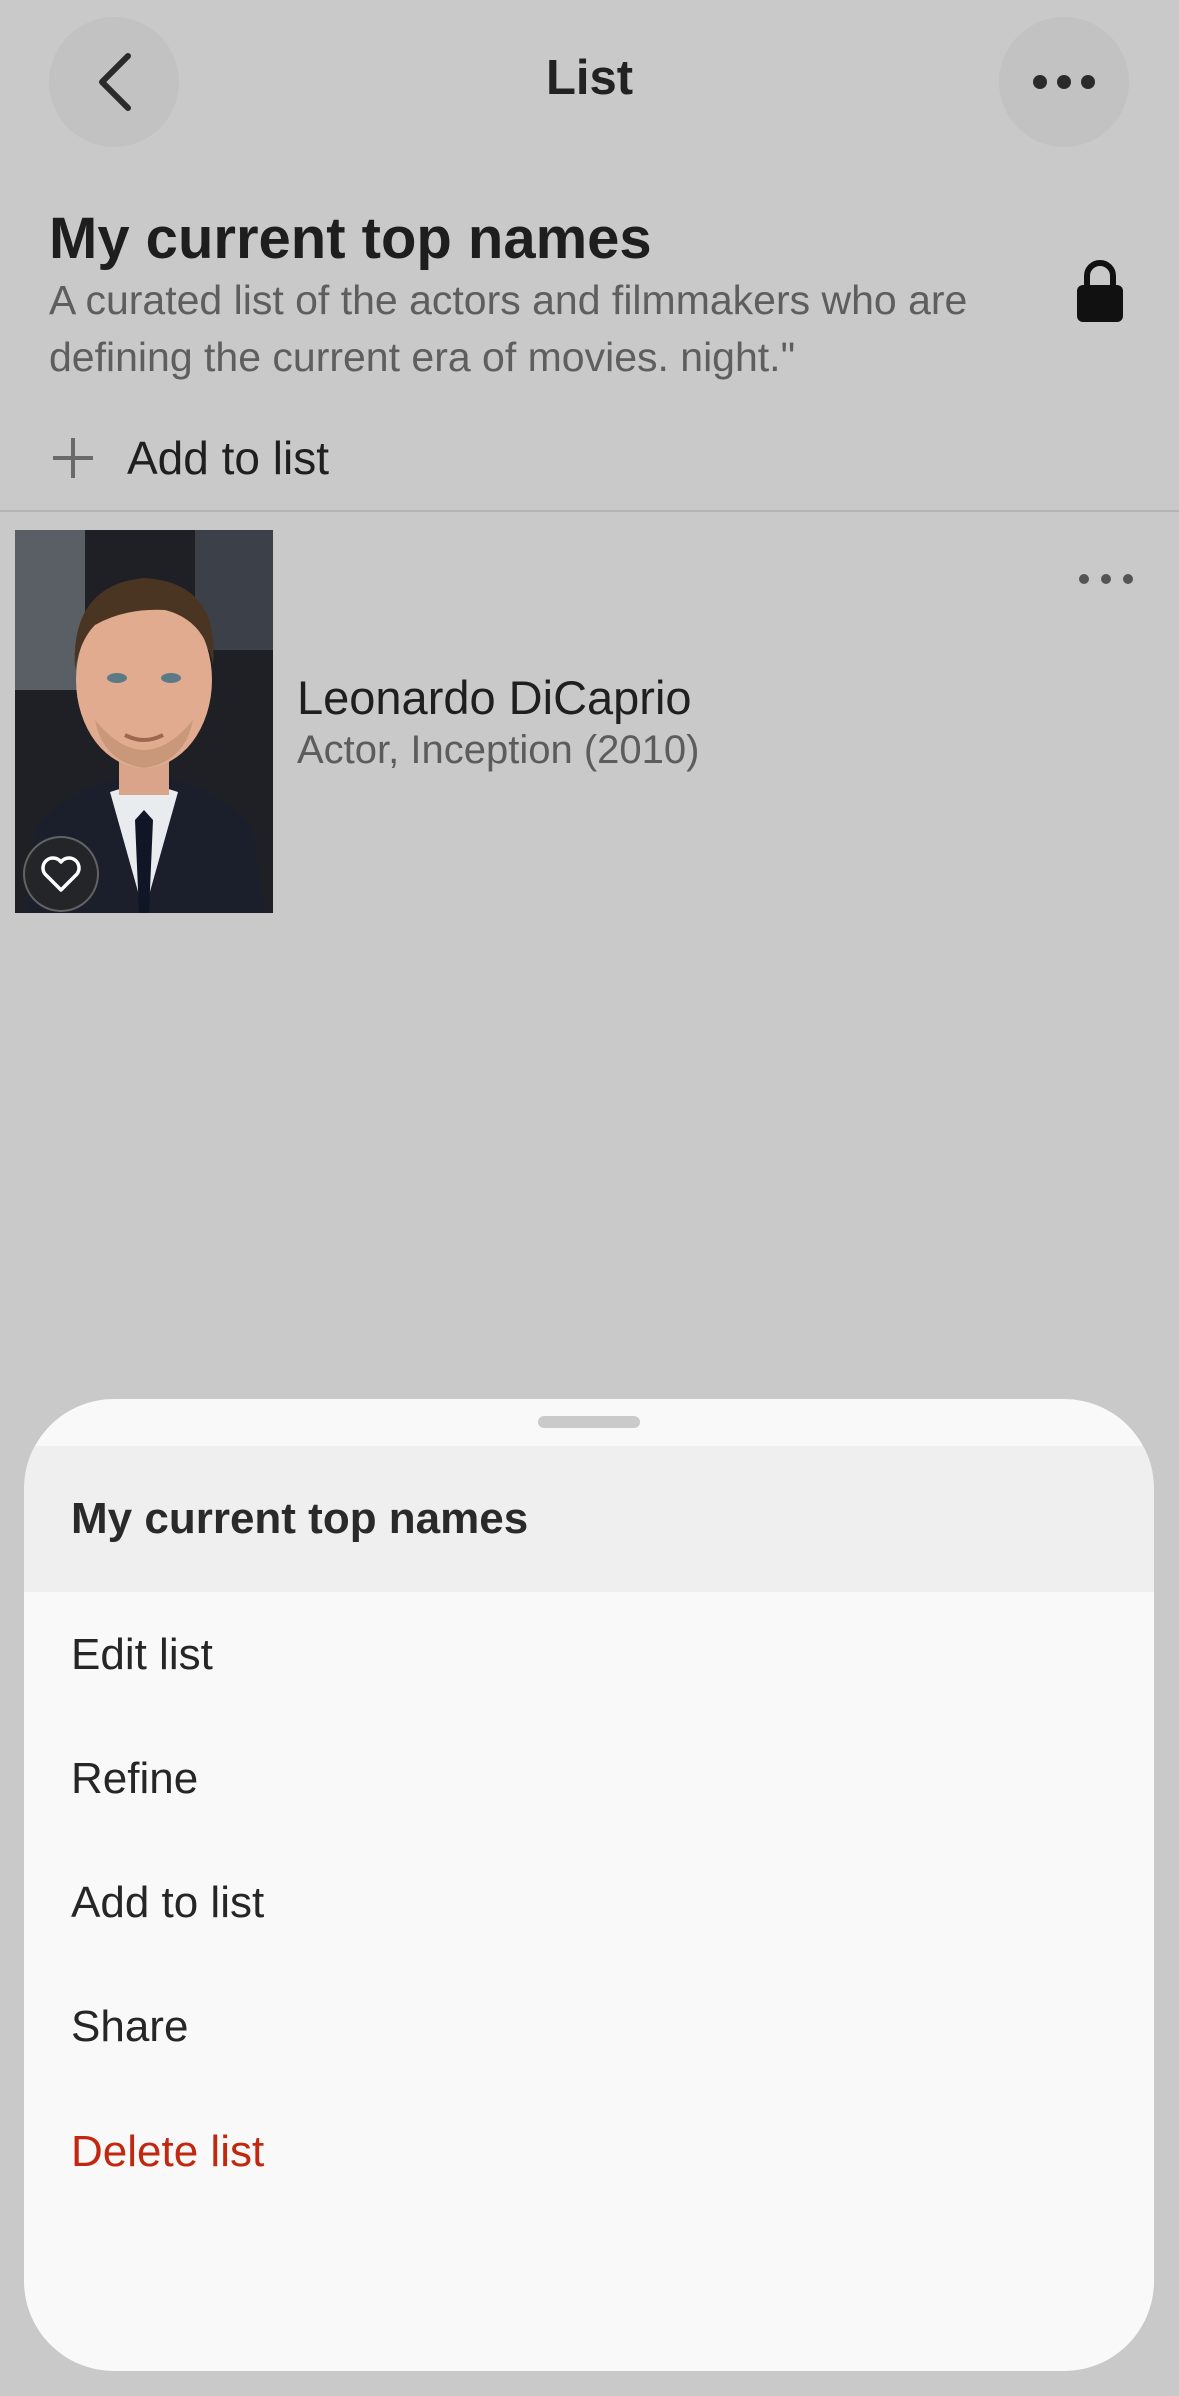 This screenshot has height=2396, width=1179. What do you see at coordinates (142, 1655) in the screenshot?
I see `menu-item-edit-list: Edit list` at bounding box center [142, 1655].